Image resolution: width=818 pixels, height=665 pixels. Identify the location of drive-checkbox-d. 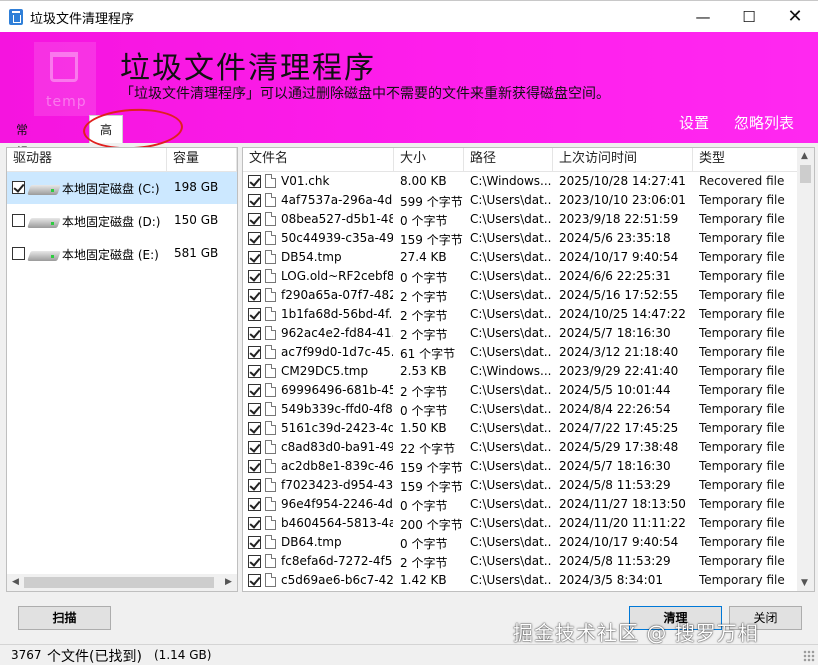
(18, 220).